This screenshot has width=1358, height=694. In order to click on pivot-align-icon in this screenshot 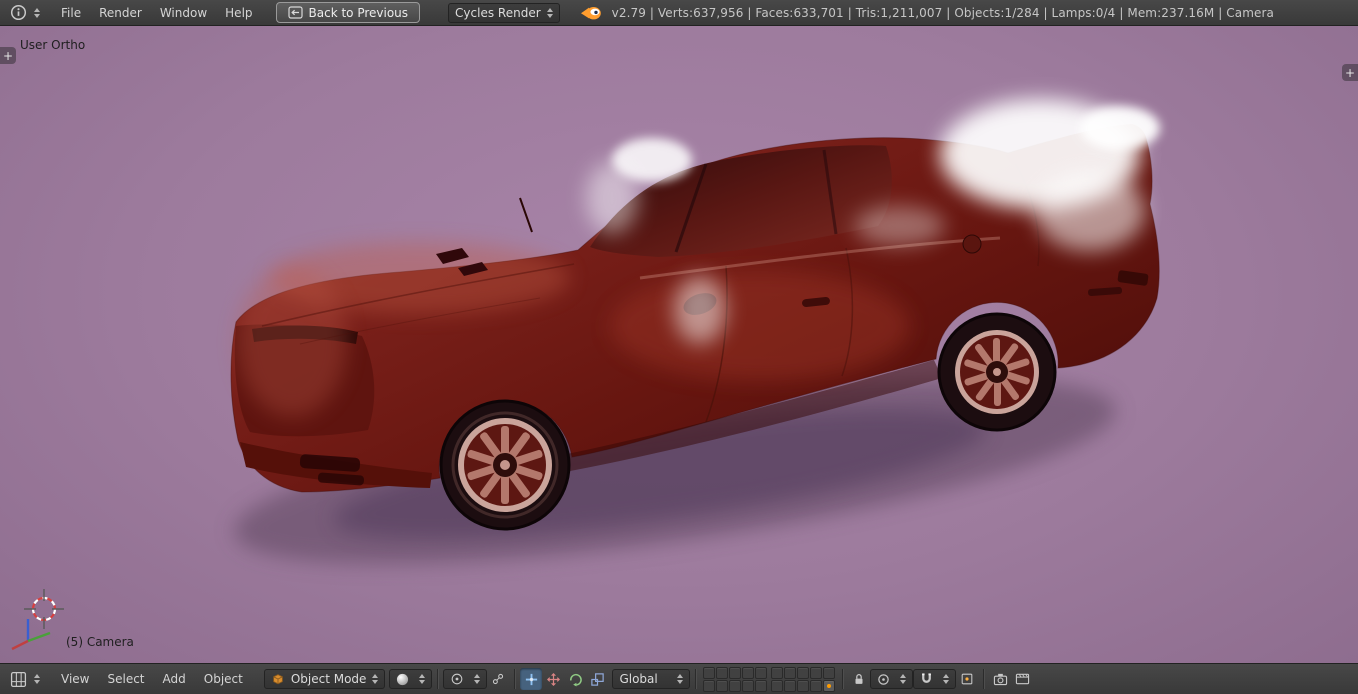, I will do `click(498, 679)`.